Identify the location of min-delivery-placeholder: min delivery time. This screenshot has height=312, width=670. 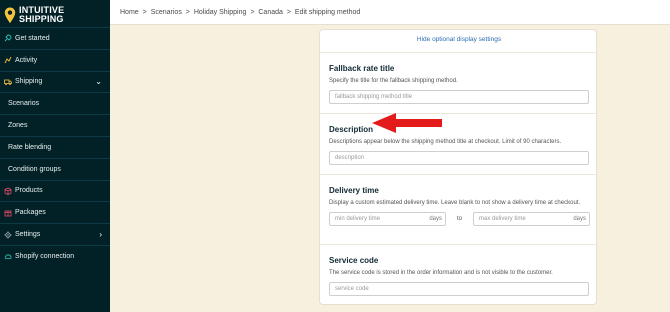
(358, 218).